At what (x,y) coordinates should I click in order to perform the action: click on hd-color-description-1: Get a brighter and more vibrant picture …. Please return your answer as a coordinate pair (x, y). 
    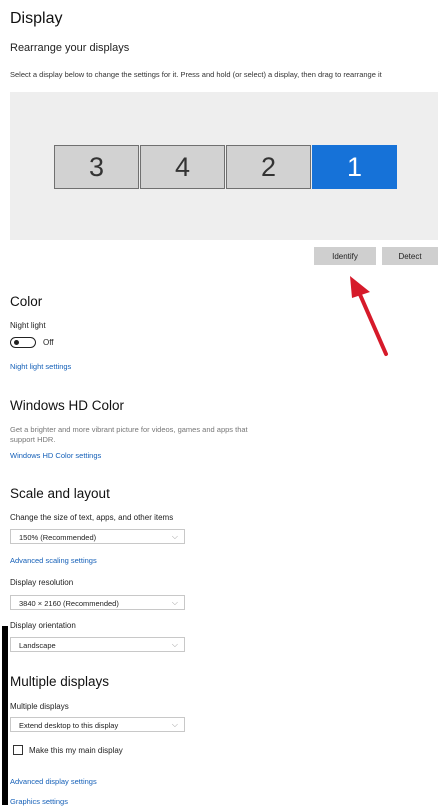
    Looking at the image, I should click on (129, 429).